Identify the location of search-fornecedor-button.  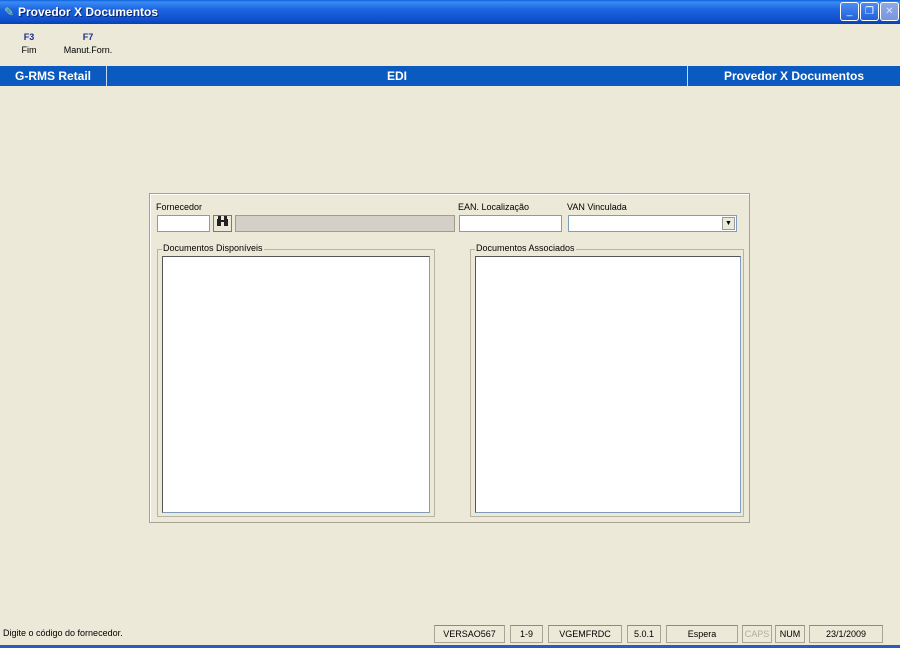
(222, 223).